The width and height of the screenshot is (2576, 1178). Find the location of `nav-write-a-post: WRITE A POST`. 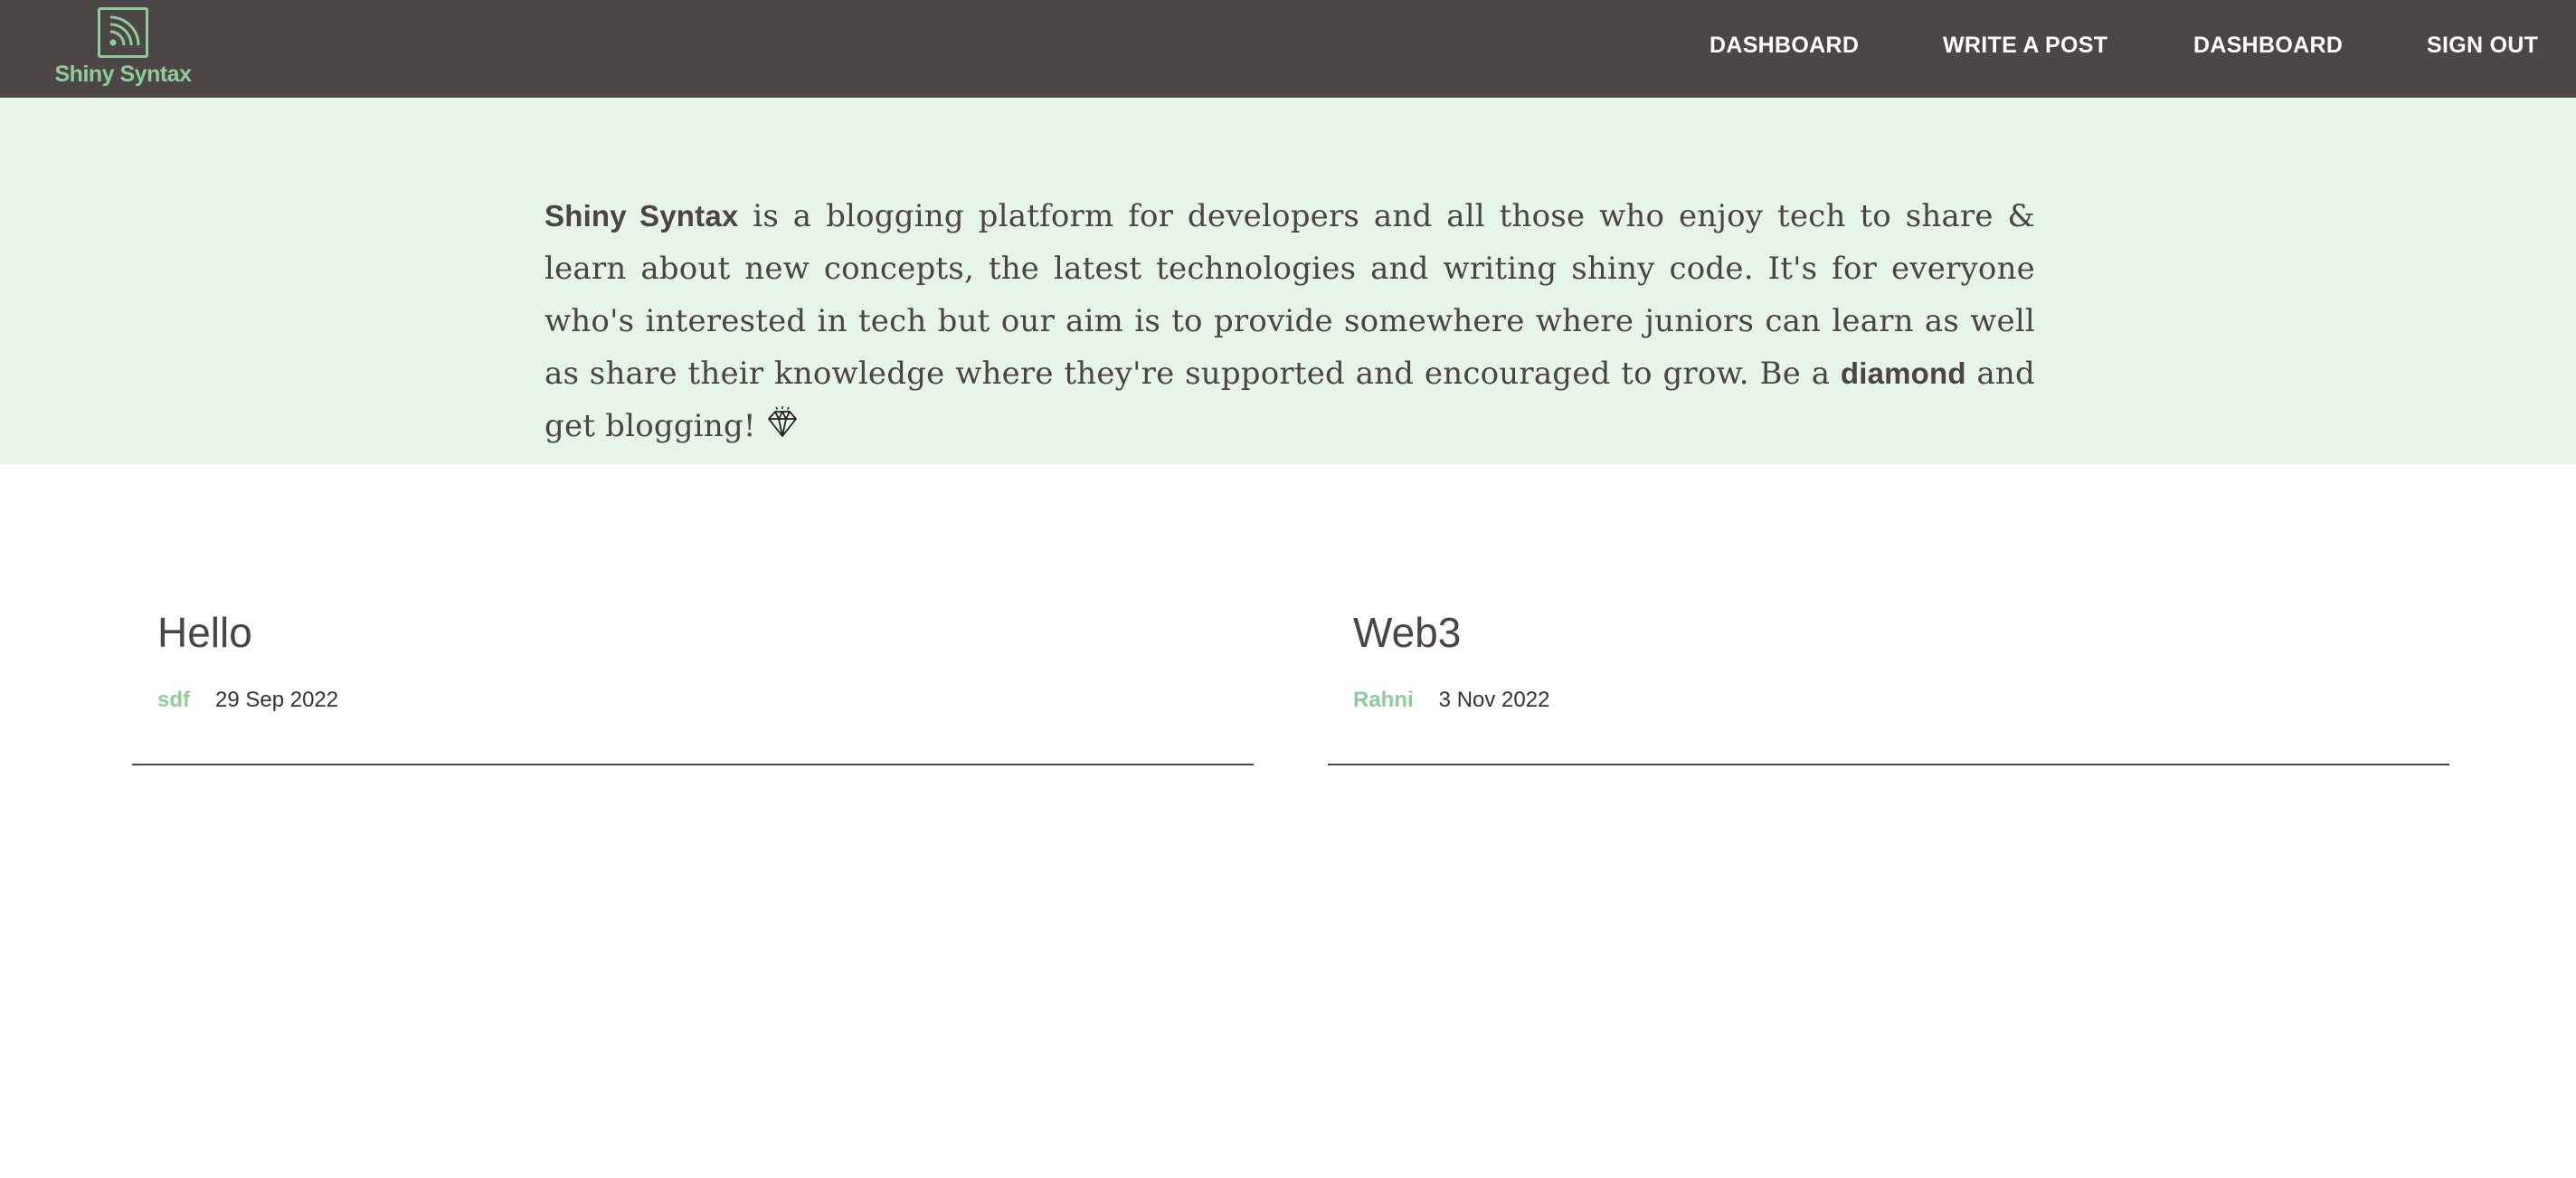

nav-write-a-post: WRITE A POST is located at coordinates (2025, 46).